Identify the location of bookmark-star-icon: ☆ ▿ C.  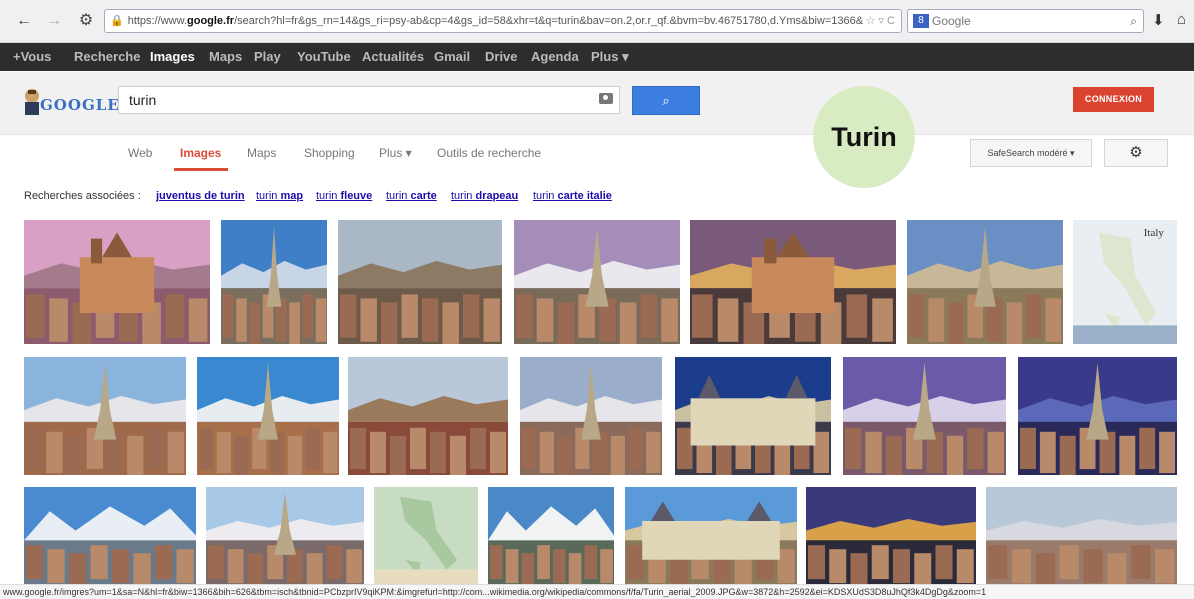
(880, 21).